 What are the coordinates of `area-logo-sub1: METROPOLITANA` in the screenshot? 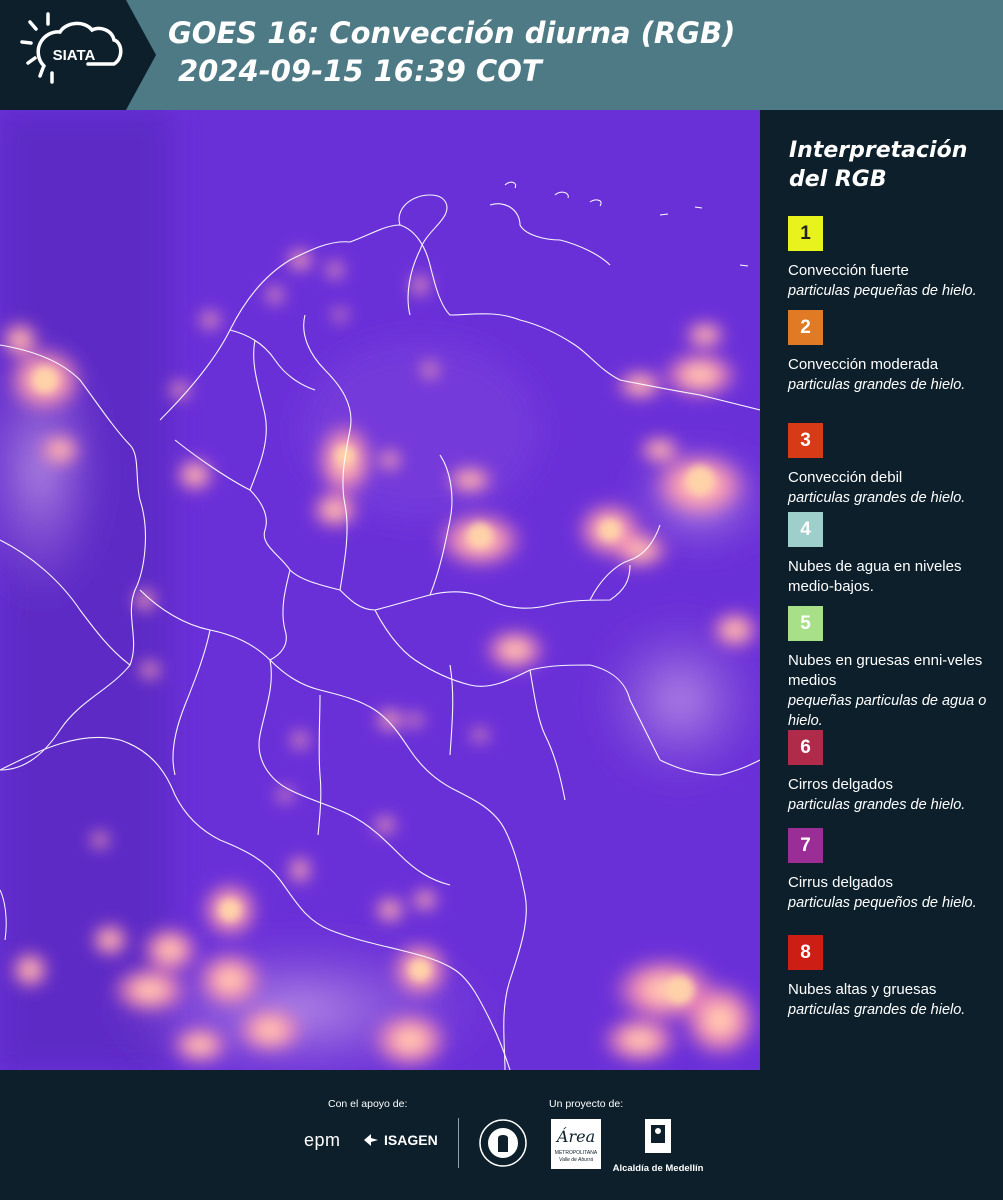 It's located at (576, 1153).